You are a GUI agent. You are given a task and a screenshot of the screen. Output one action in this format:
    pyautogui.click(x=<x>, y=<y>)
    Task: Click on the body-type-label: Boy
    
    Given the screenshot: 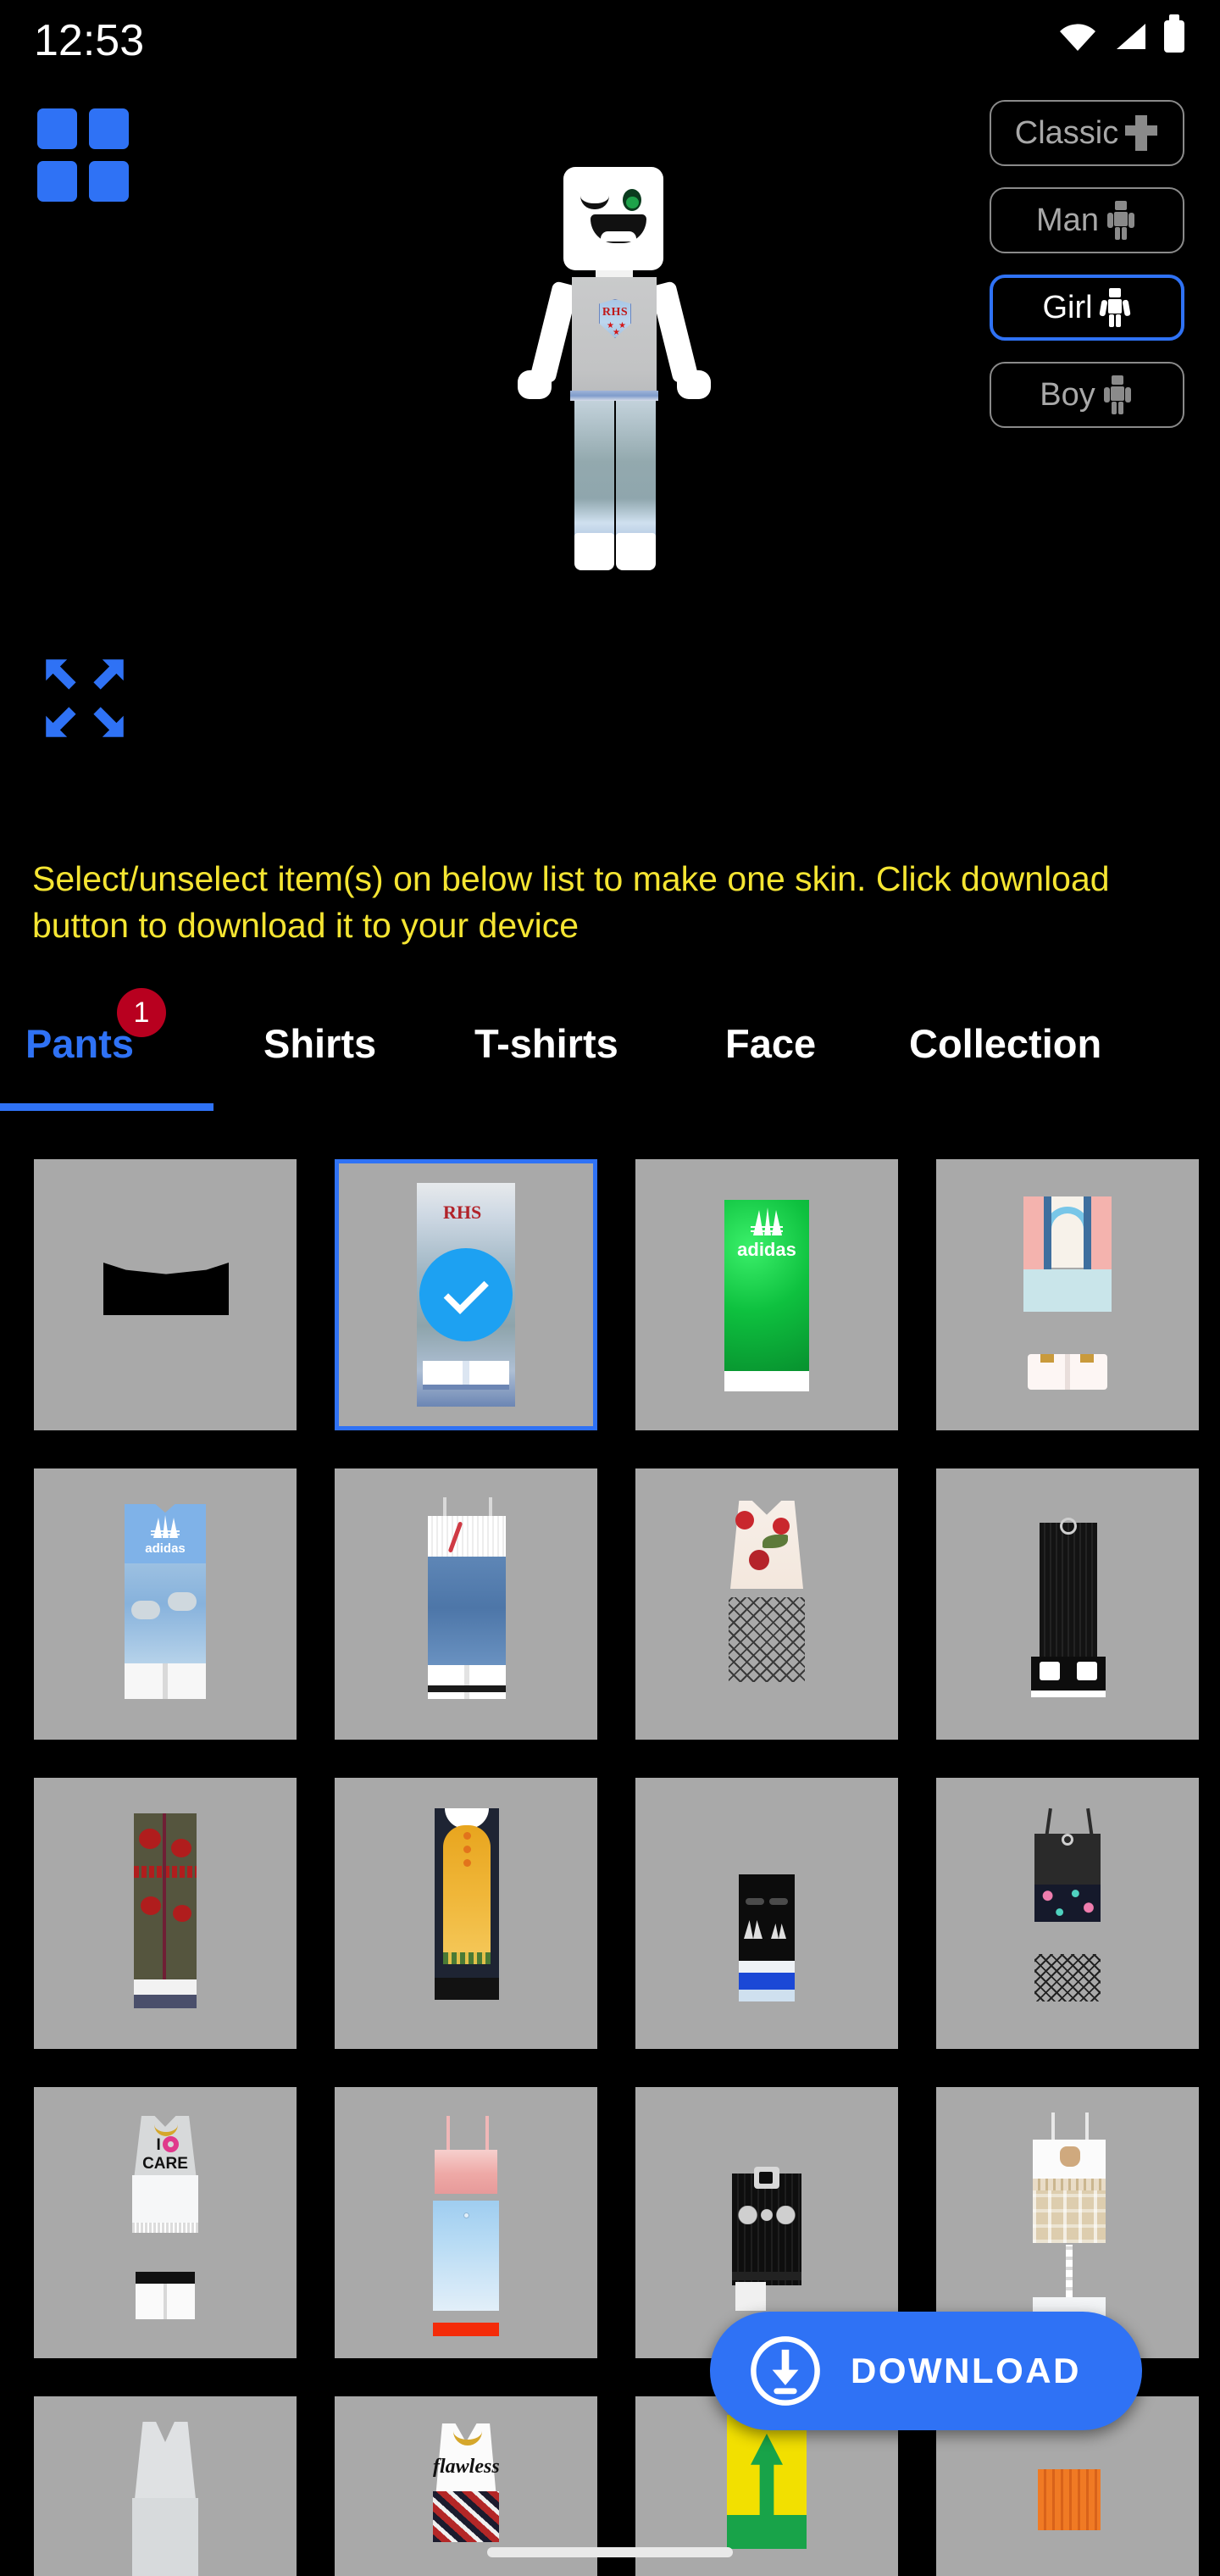 What is the action you would take?
    pyautogui.click(x=1067, y=394)
    